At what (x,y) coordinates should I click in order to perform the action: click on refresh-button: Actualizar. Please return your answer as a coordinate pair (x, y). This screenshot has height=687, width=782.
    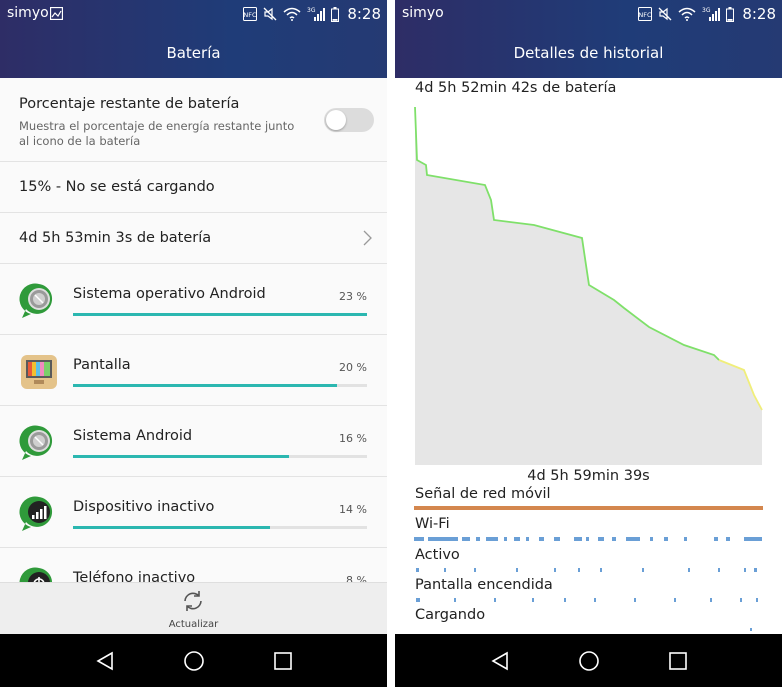
    Looking at the image, I should click on (193, 608).